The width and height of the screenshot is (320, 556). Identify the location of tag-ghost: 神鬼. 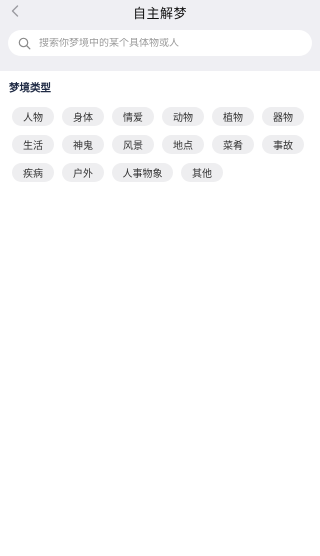
(83, 144).